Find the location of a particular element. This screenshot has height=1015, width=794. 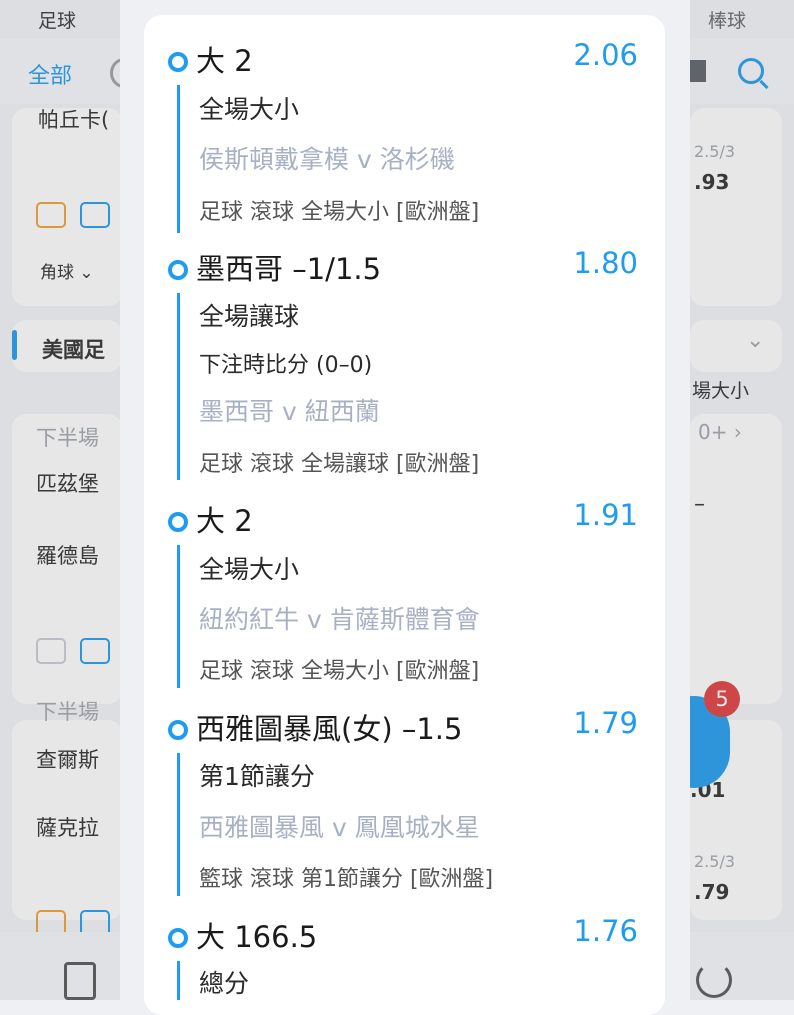

bet-odds: 2.06 is located at coordinates (605, 55).